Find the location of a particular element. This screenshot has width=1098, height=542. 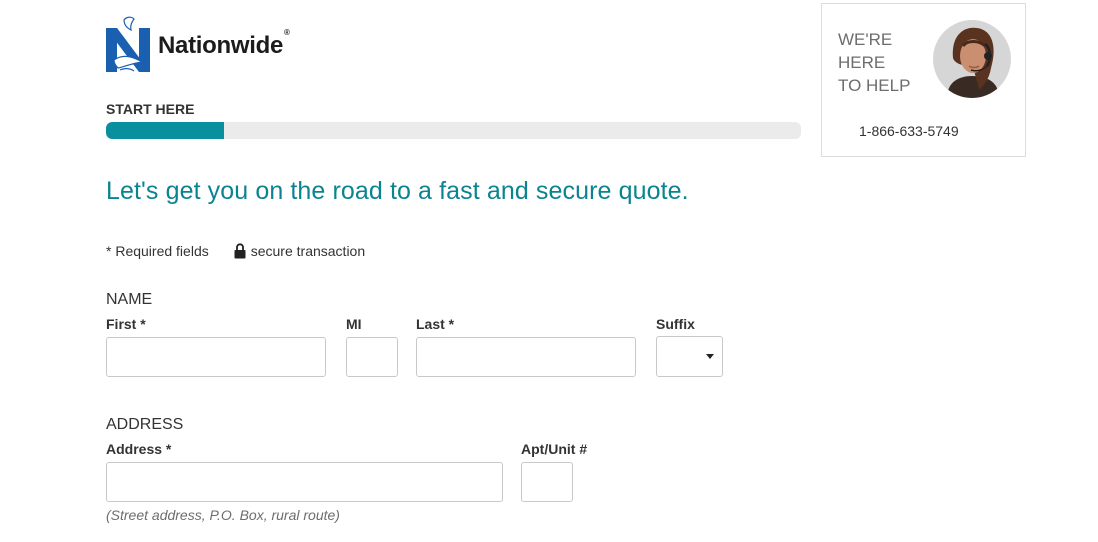

middle-initial-label: MI is located at coordinates (354, 324).